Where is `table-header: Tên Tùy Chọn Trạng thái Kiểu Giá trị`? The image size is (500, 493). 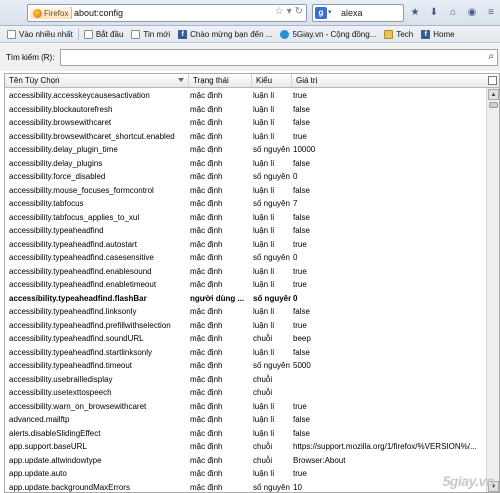 table-header: Tên Tùy Chọn Trạng thái Kiểu Giá trị is located at coordinates (252, 81).